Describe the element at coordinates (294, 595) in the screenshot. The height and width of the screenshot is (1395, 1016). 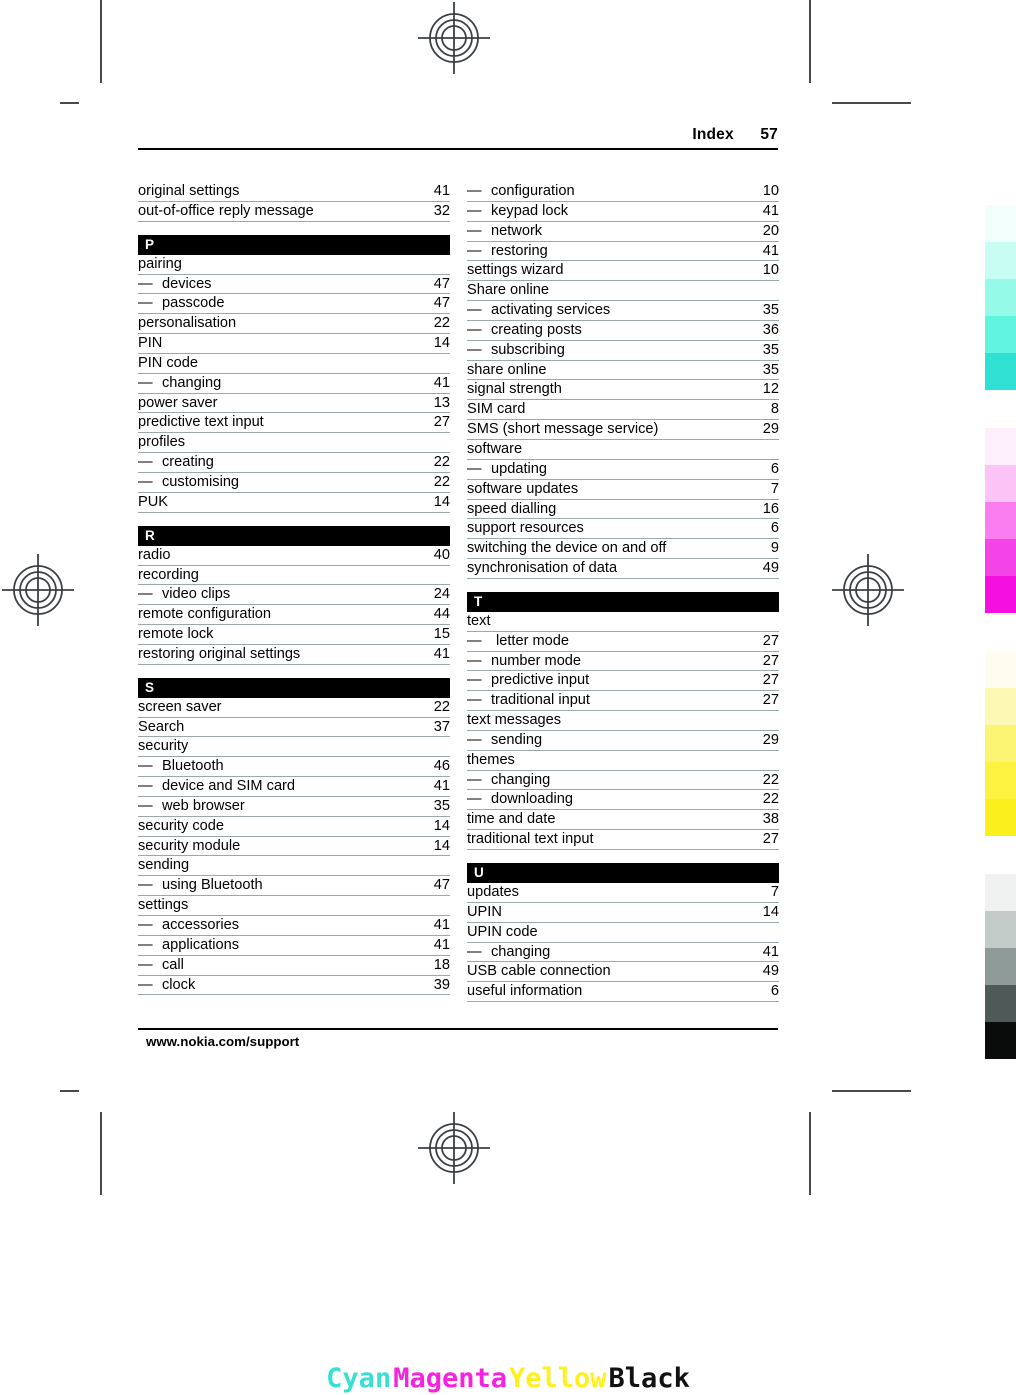
I see `index-subentry: — video clips 24` at that location.